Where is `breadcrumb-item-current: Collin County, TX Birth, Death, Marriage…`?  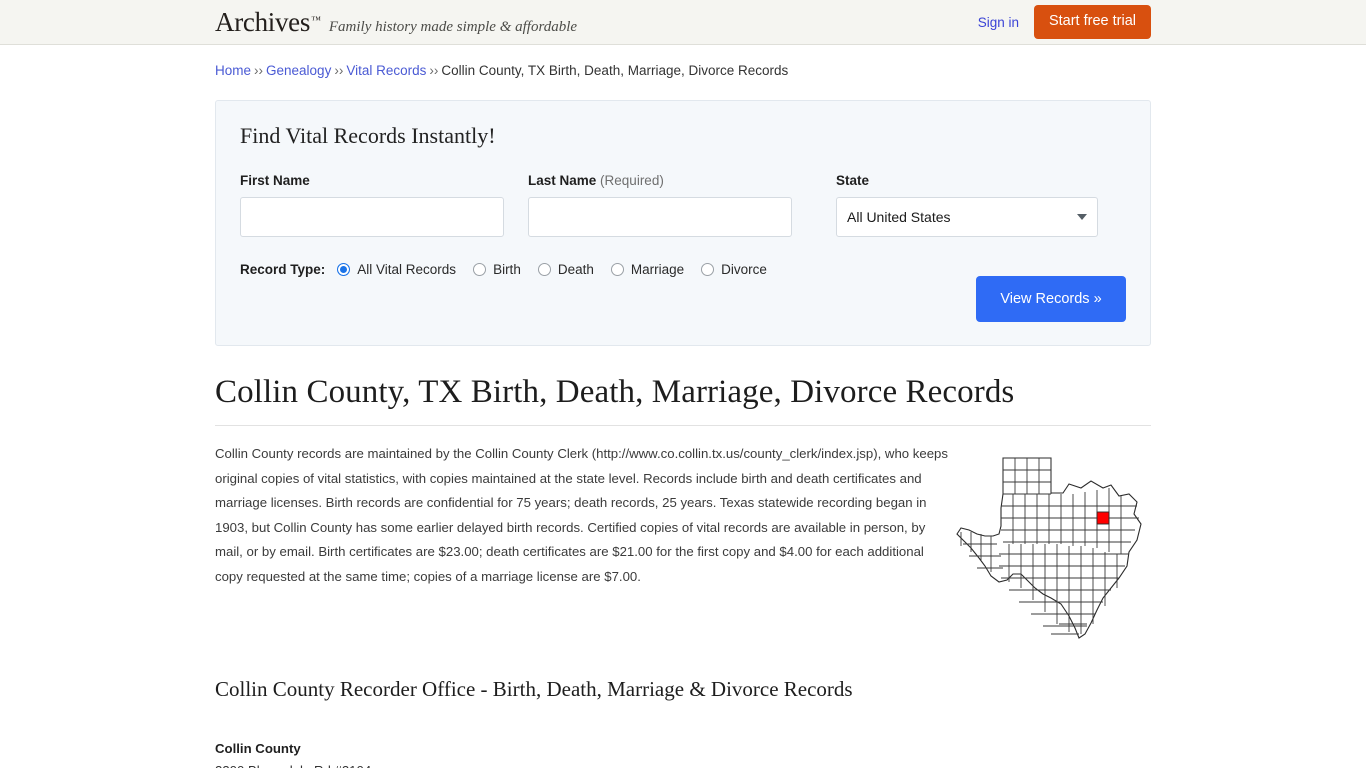 breadcrumb-item-current: Collin County, TX Birth, Death, Marriage… is located at coordinates (615, 70).